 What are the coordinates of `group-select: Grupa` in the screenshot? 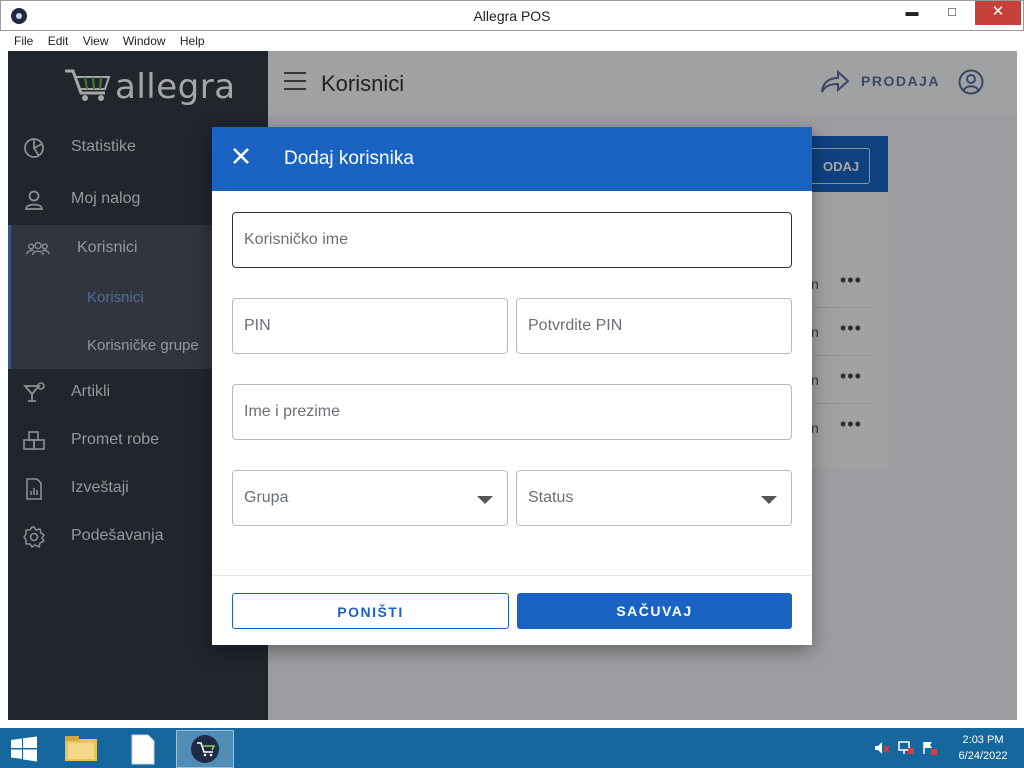 It's located at (370, 498).